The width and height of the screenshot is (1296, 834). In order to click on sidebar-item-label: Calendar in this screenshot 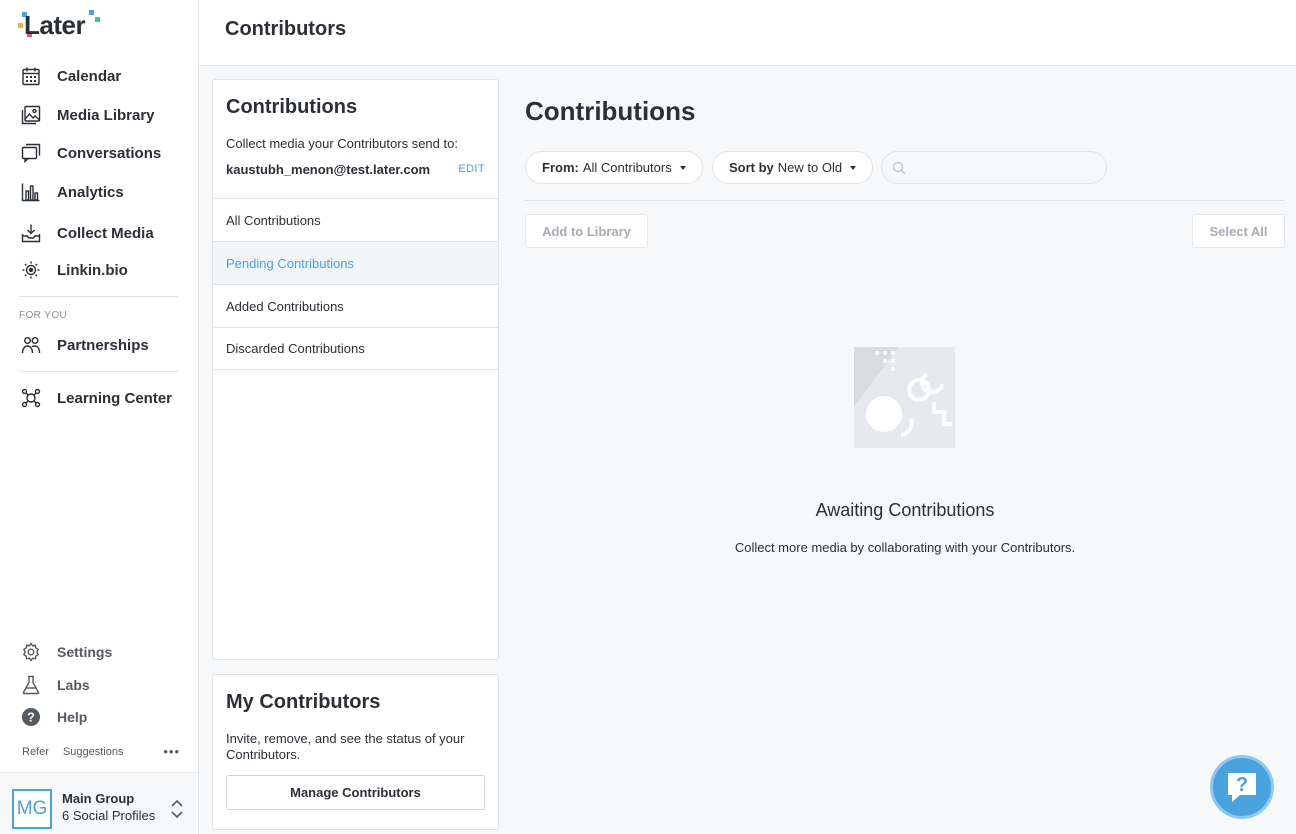, I will do `click(89, 76)`.